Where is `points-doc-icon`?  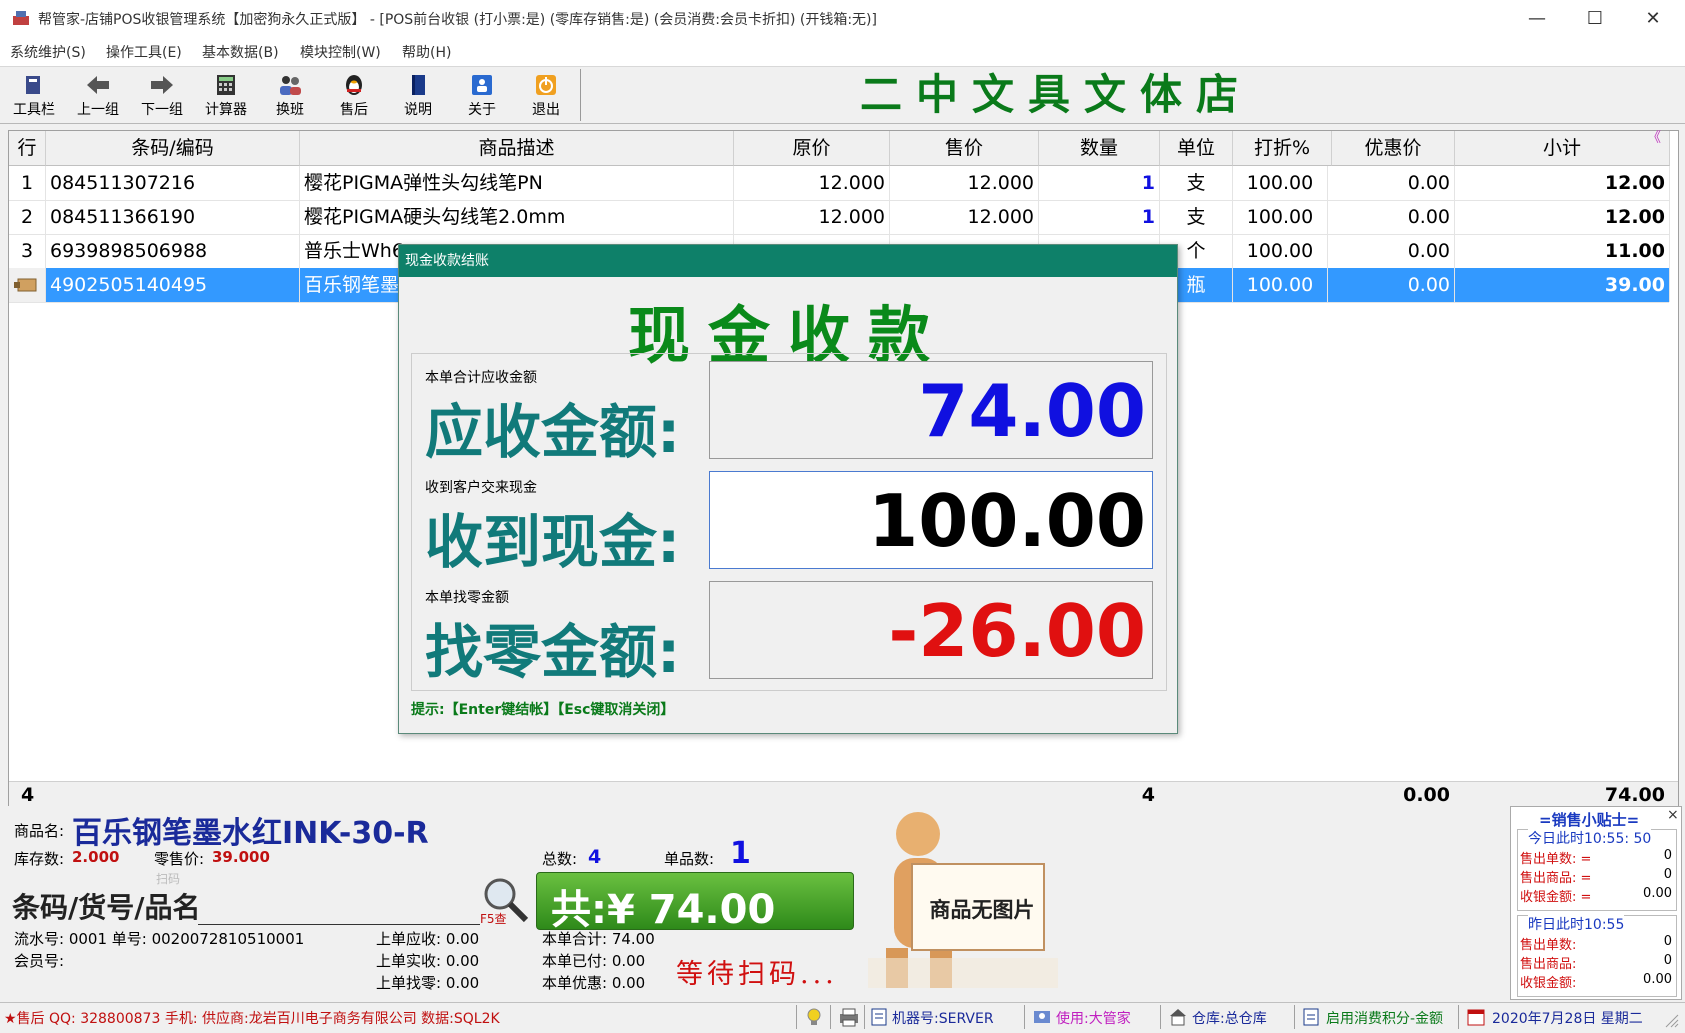
points-doc-icon is located at coordinates (1311, 1017).